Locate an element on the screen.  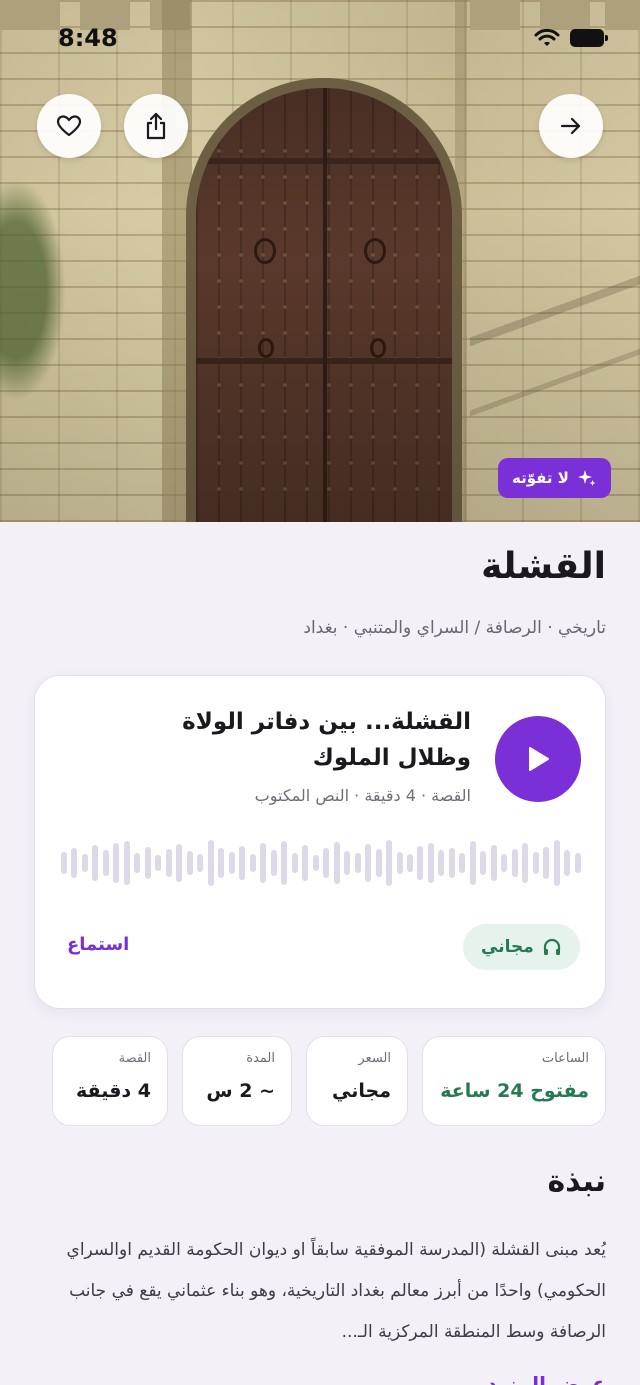
hours-label: الساعات is located at coordinates (565, 1058).